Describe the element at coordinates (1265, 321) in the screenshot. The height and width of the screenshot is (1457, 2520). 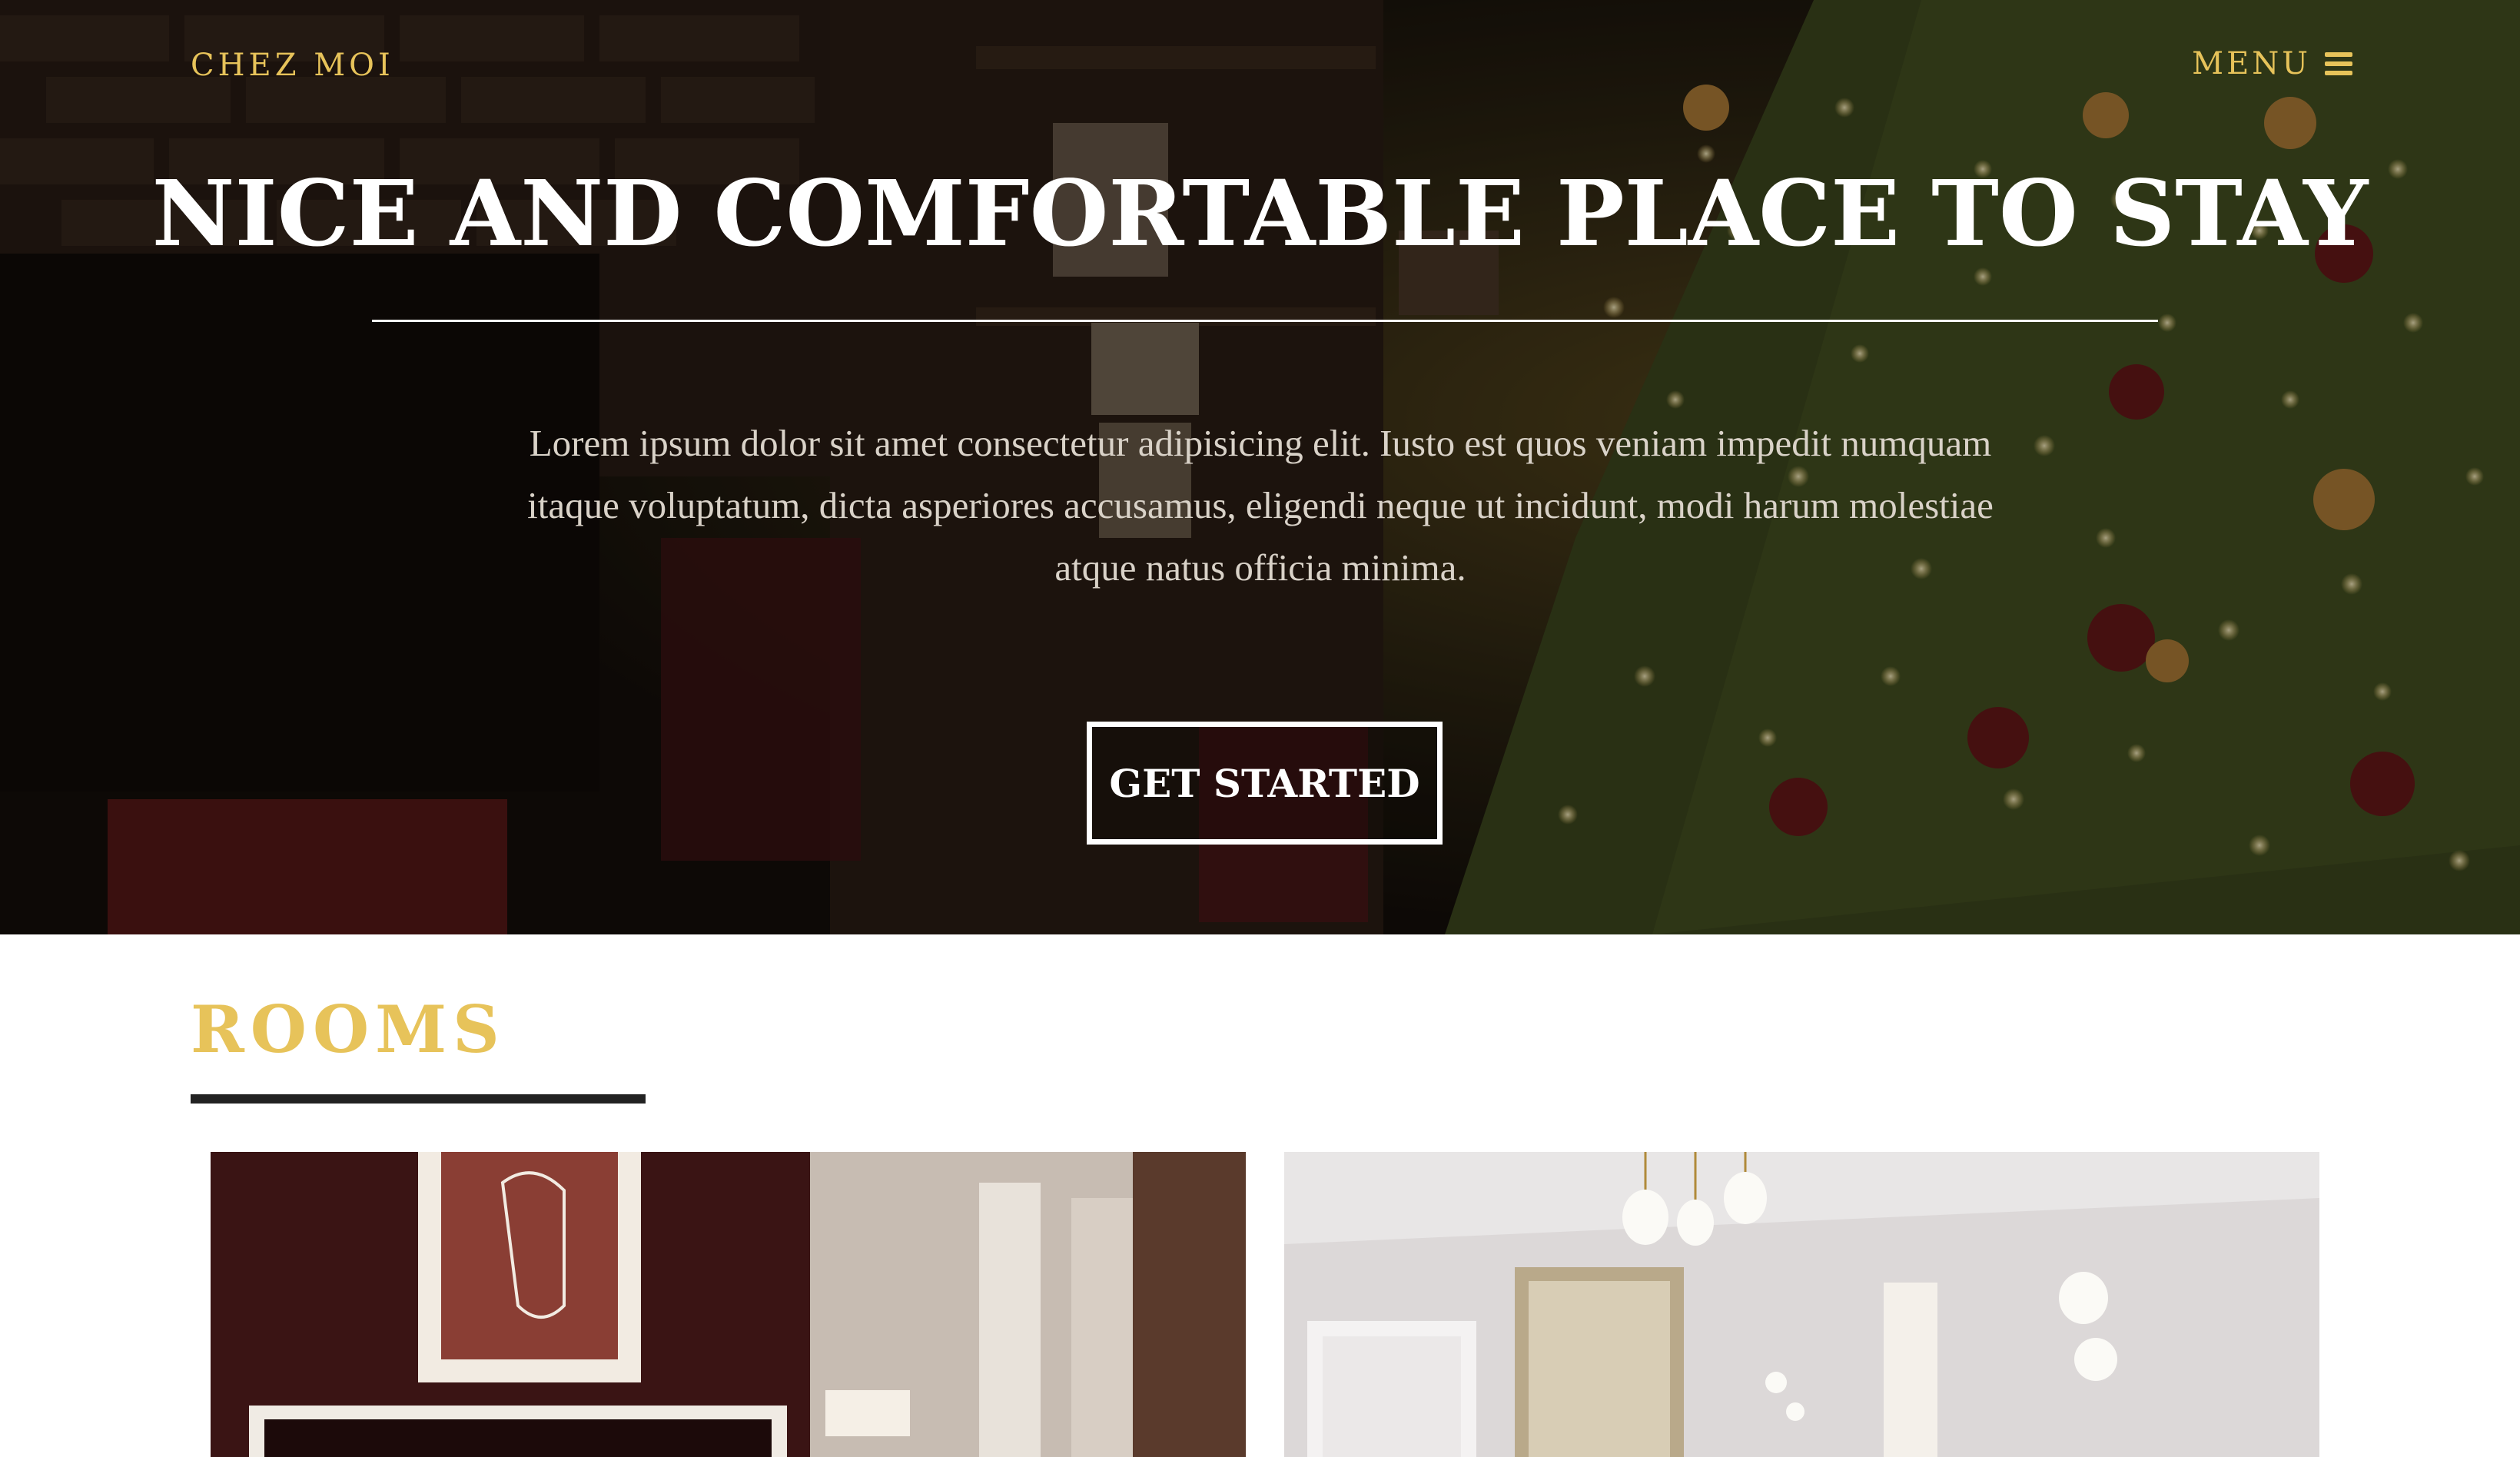
I see `hero-divider` at that location.